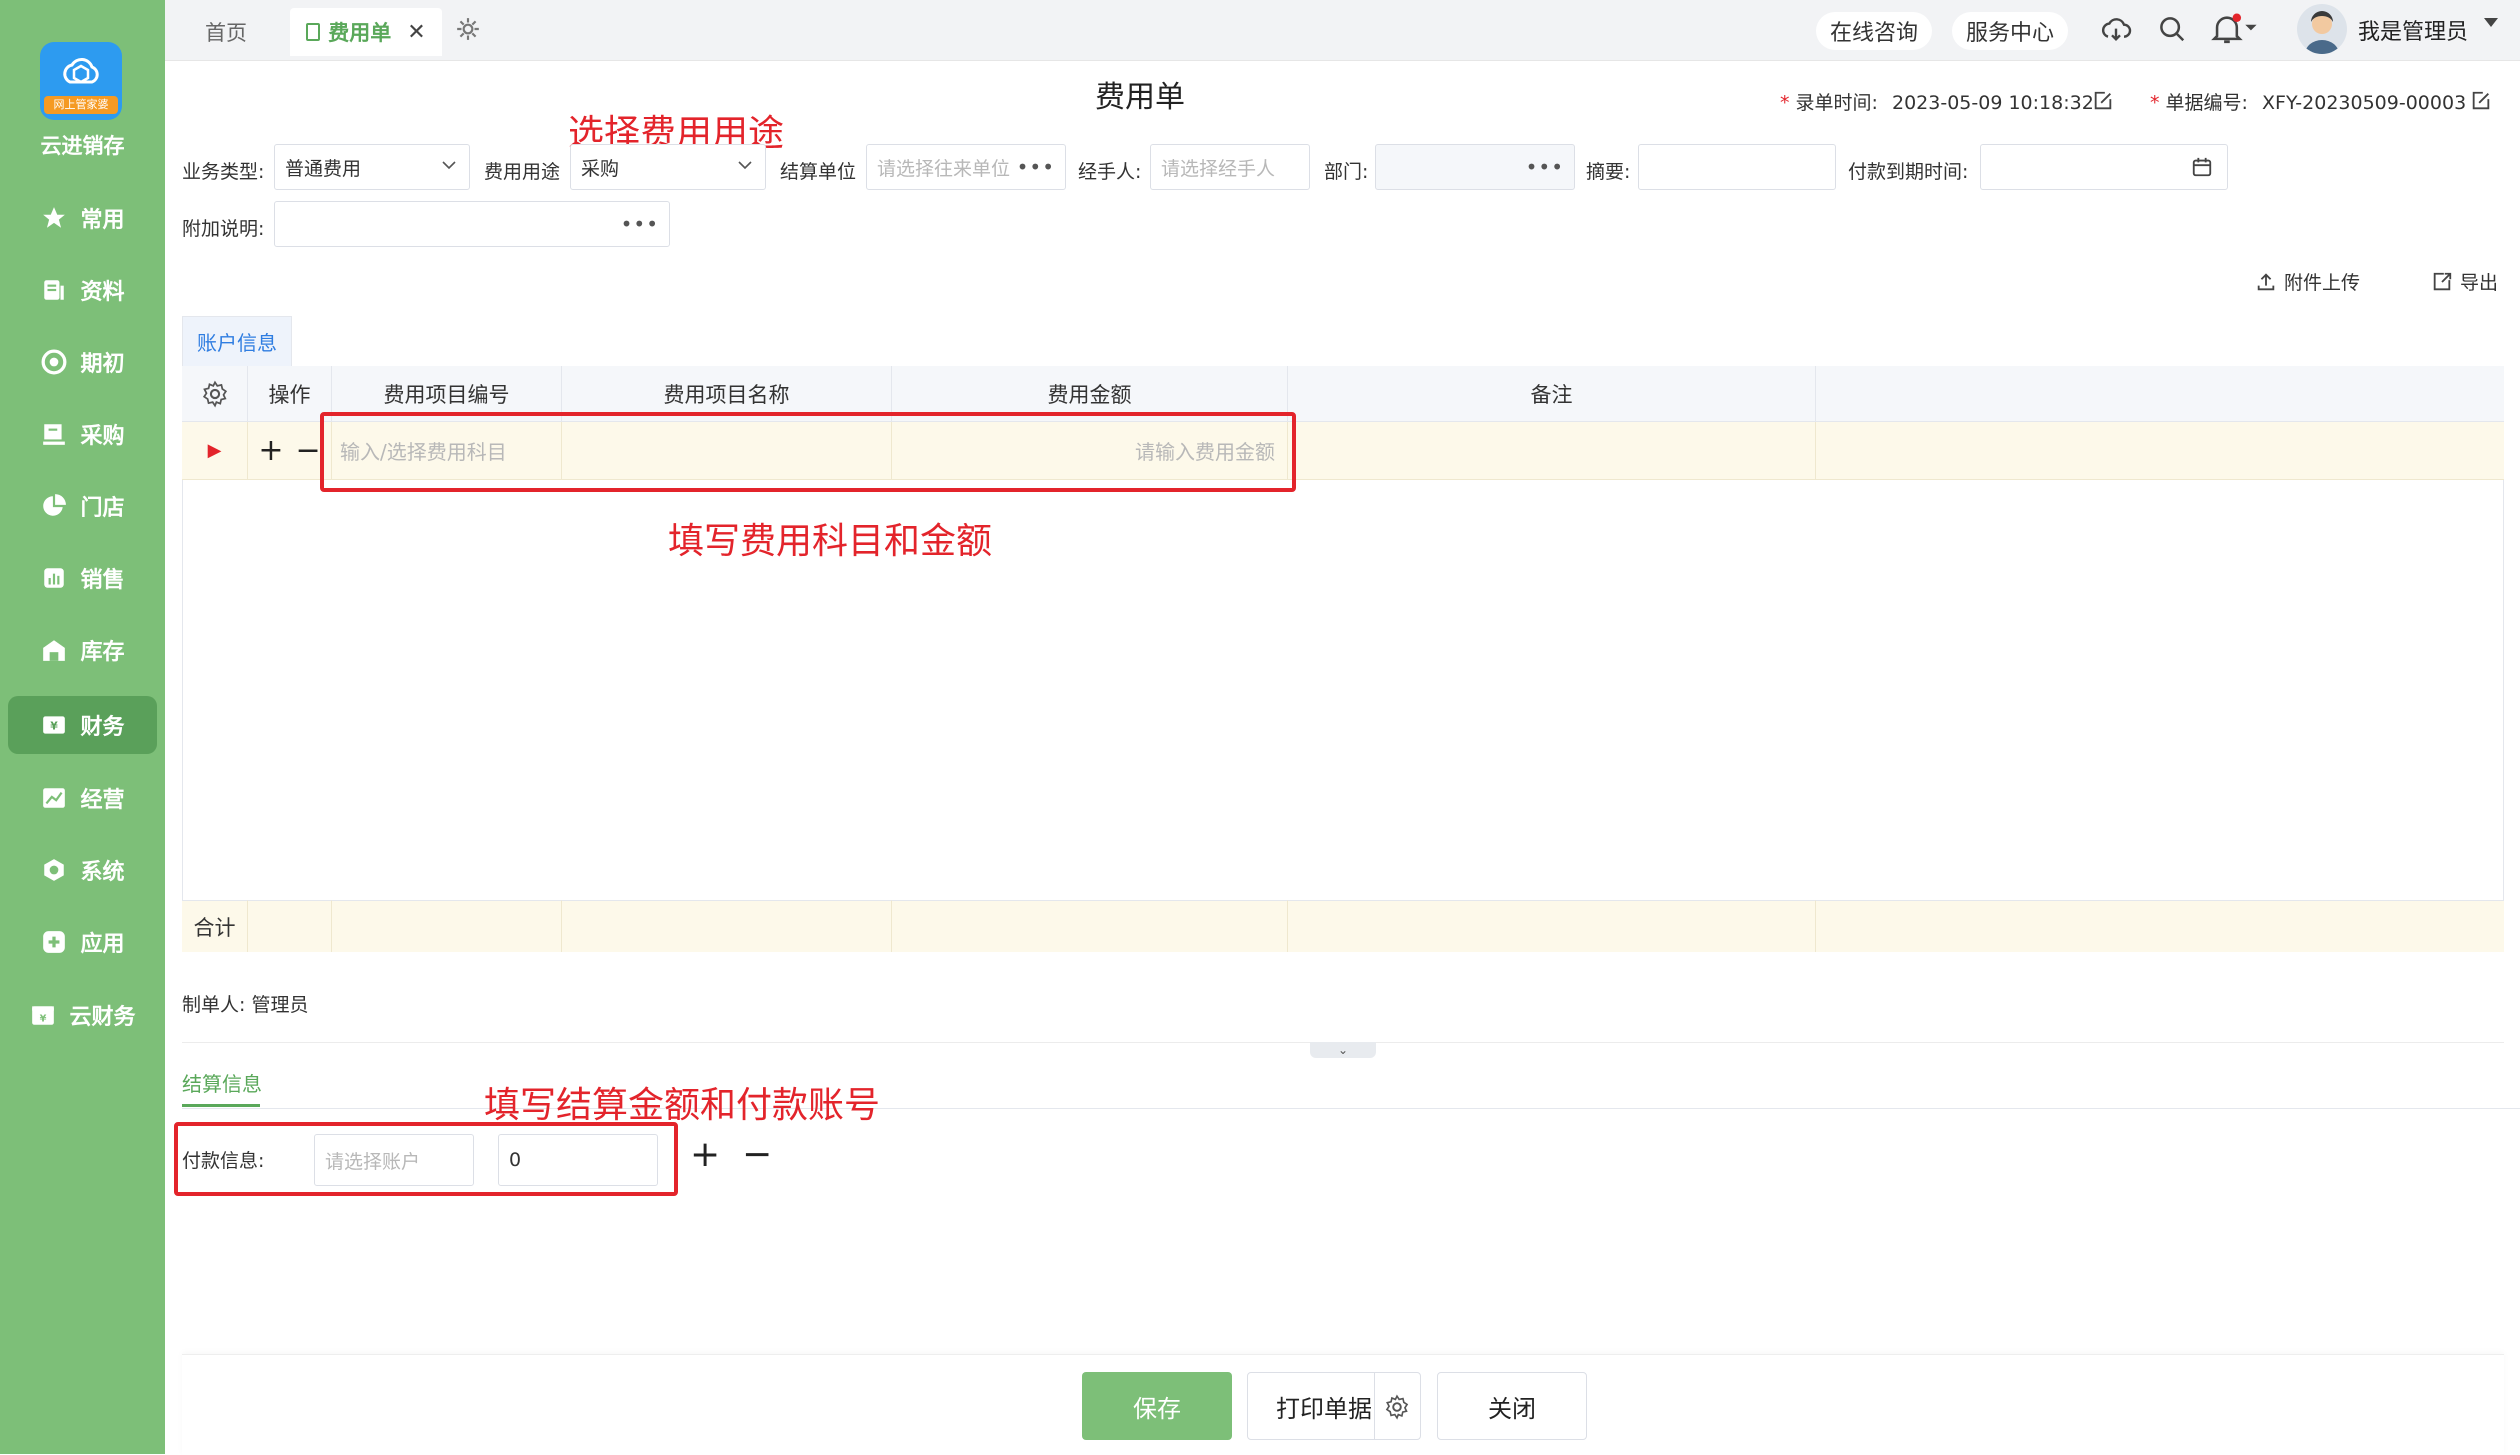 This screenshot has height=1455, width=2520. I want to click on close-button: 关闭, so click(1512, 1406).